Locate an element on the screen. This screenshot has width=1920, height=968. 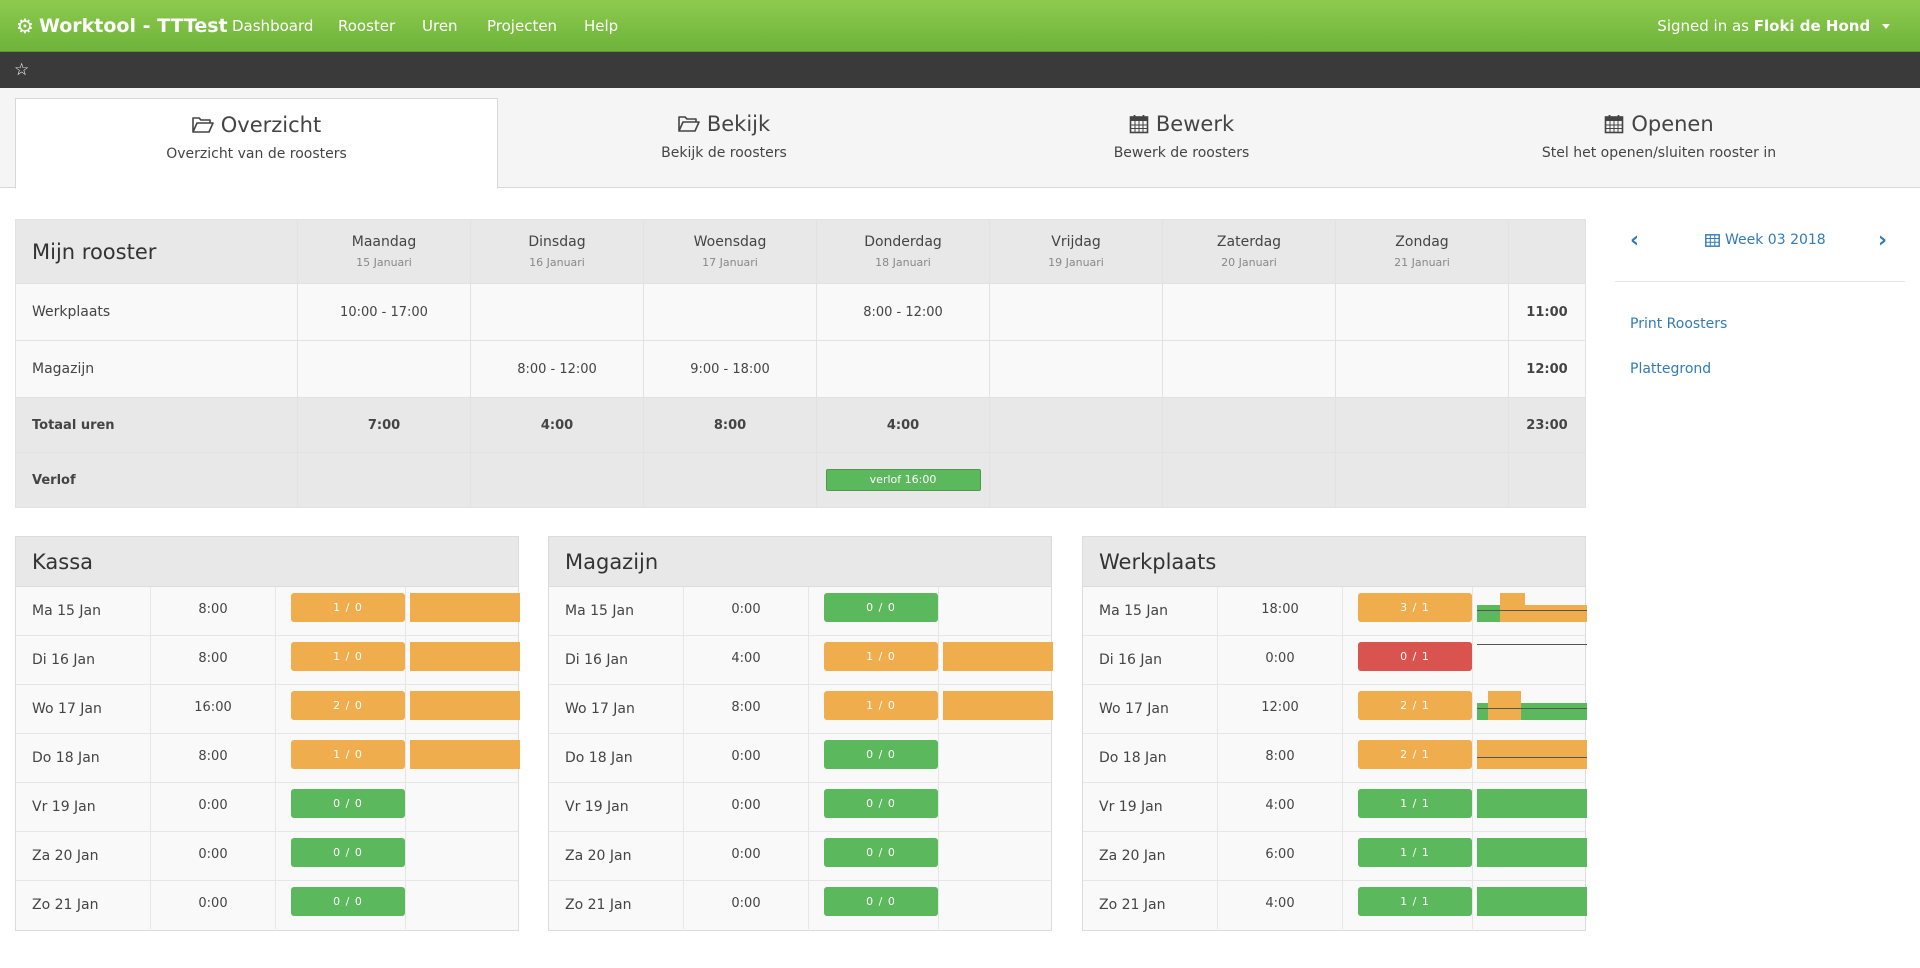
table-row: Wo 17 Jan 8:00 1 / 0 is located at coordinates (801, 709).